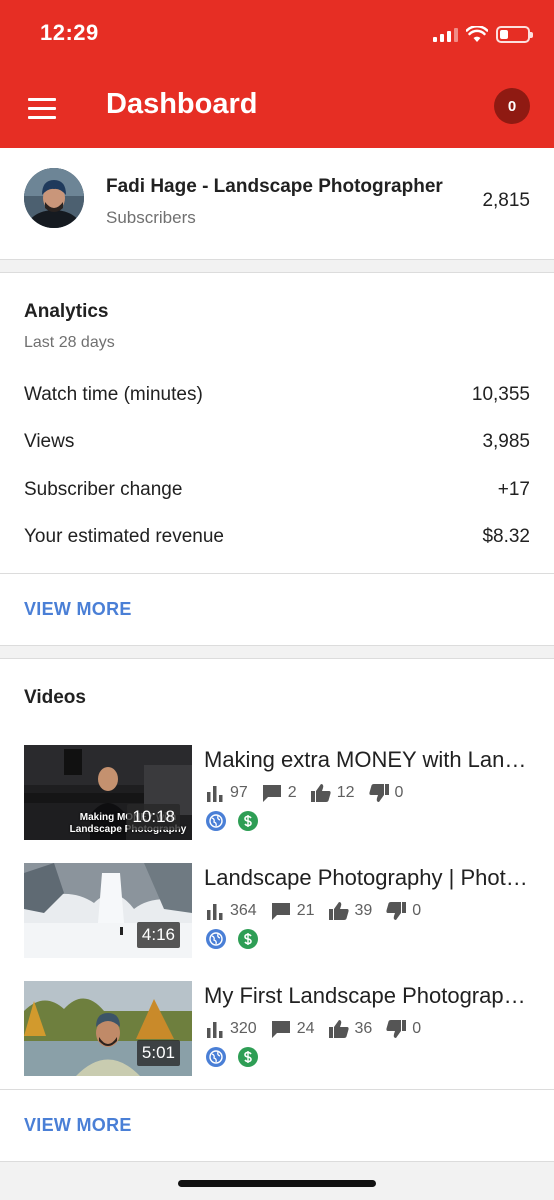  What do you see at coordinates (182, 104) in the screenshot?
I see `page-title: Dashboard` at bounding box center [182, 104].